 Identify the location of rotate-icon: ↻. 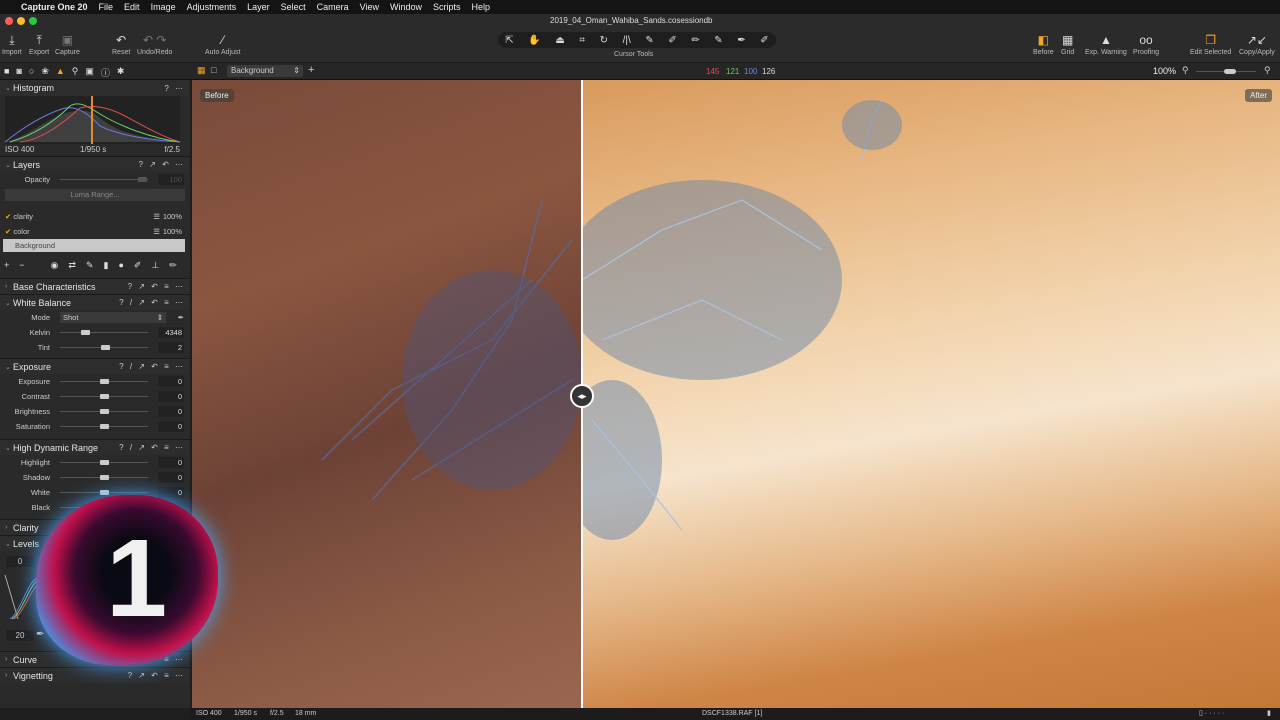
(604, 40).